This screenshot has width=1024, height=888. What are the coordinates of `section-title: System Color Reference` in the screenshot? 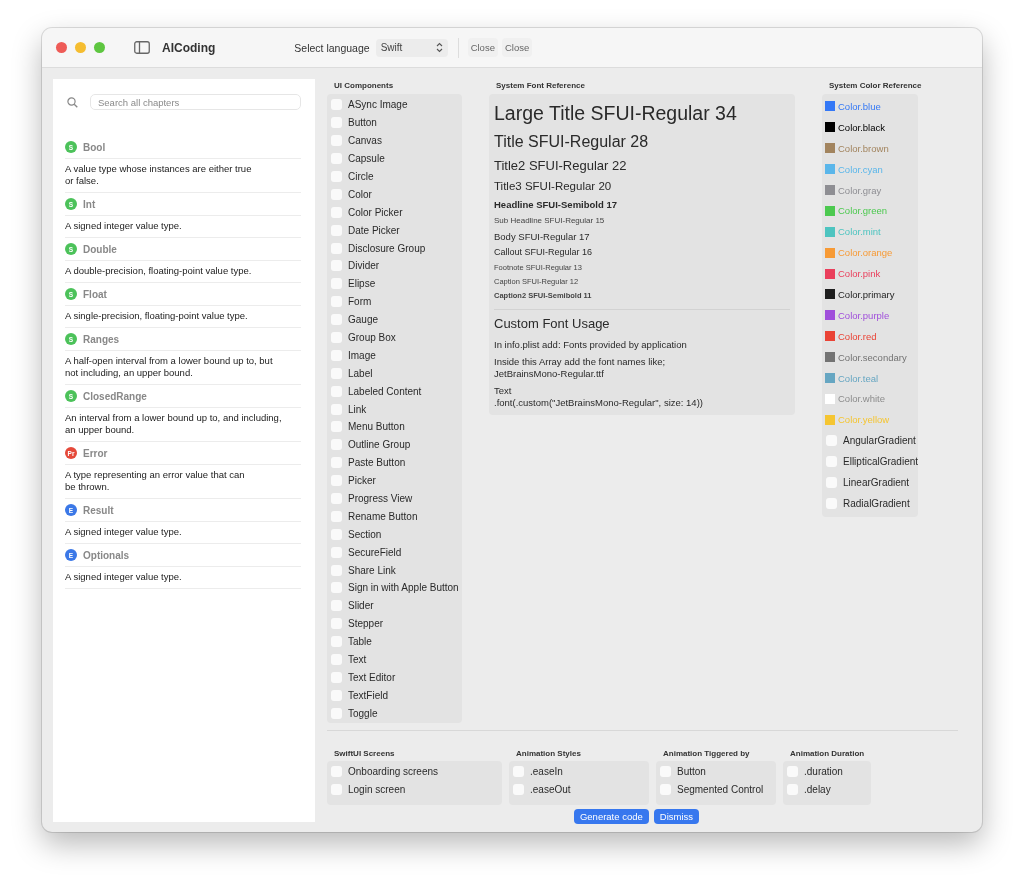 It's located at (875, 85).